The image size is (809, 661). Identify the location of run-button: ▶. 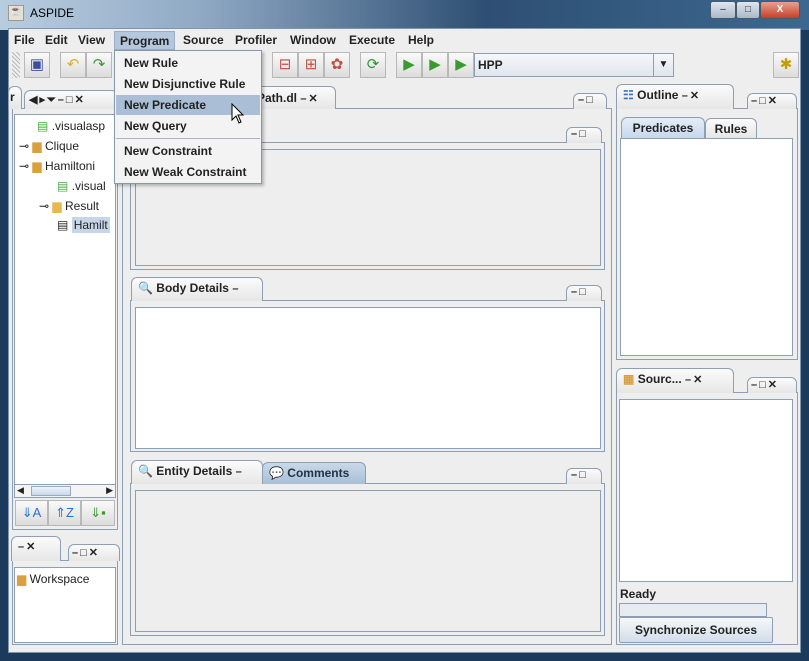
(461, 65).